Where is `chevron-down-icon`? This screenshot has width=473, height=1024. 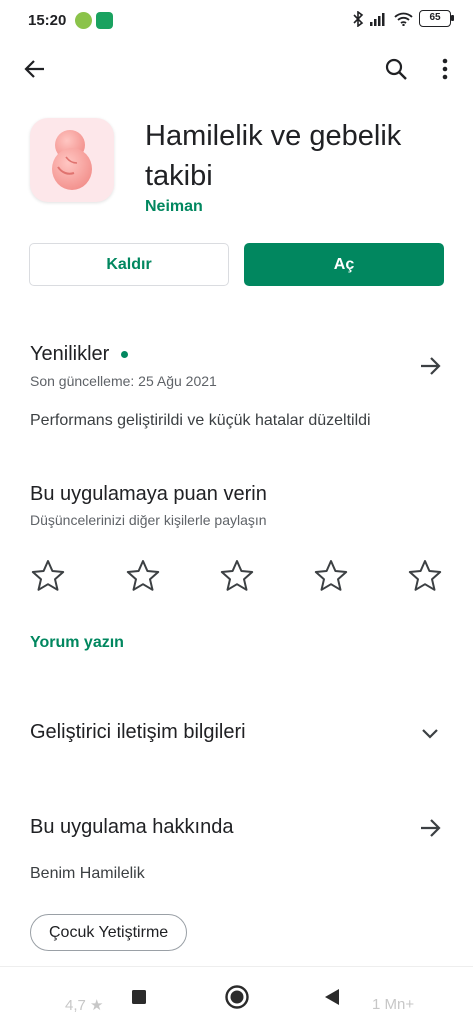 chevron-down-icon is located at coordinates (430, 734).